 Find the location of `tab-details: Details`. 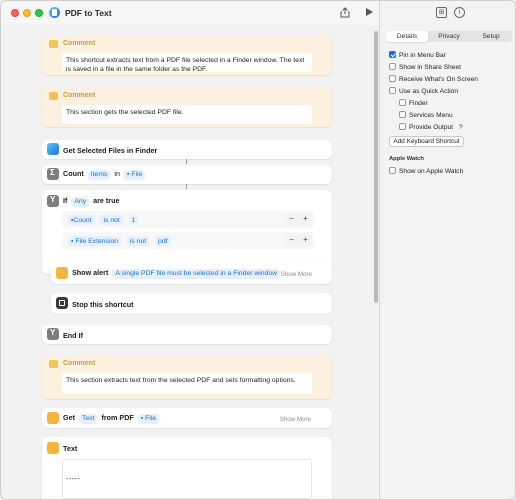

tab-details: Details is located at coordinates (407, 36).